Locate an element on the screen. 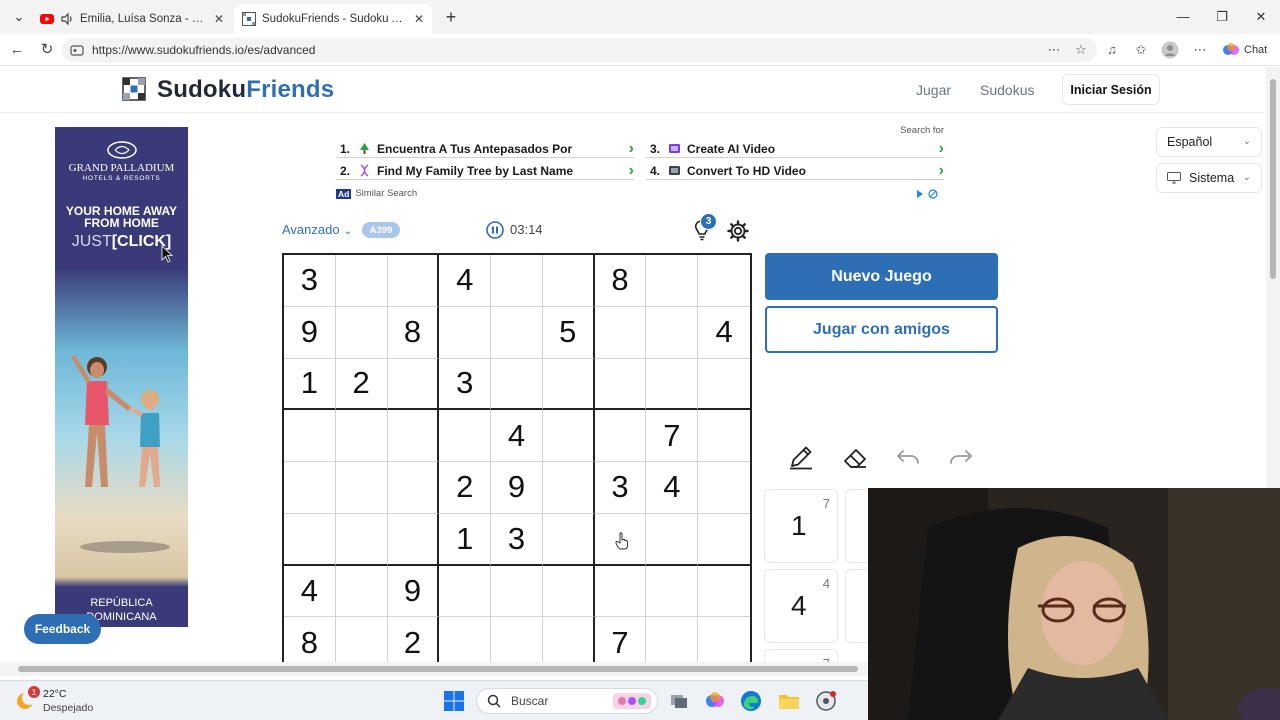 The height and width of the screenshot is (720, 1280). more-options-circle-icon: ⋯ is located at coordinates (1054, 50).